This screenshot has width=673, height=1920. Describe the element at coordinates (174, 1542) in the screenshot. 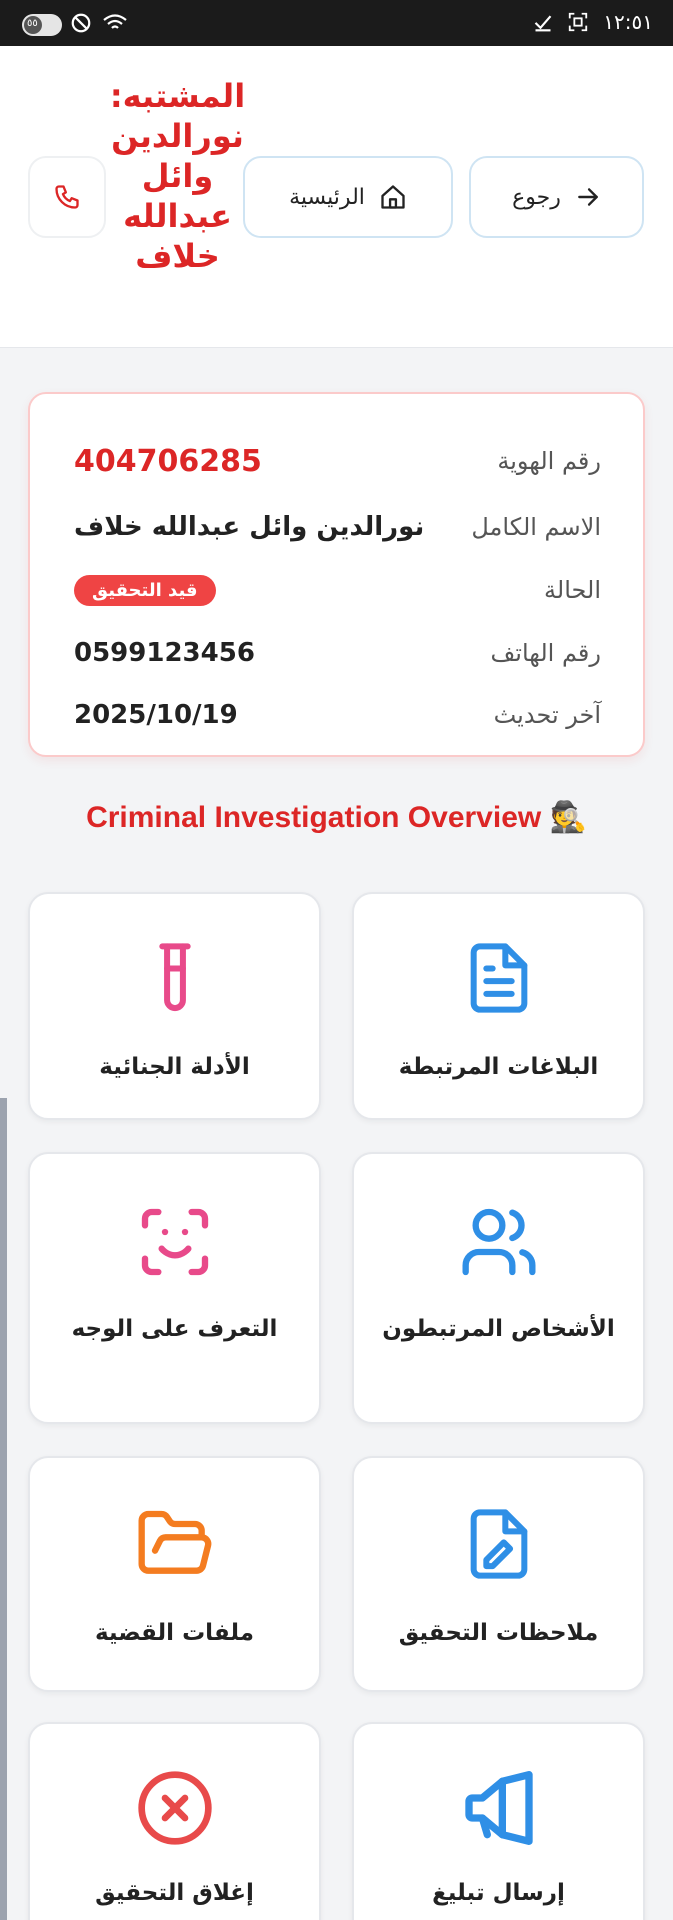

I see `folder-open-icon` at that location.